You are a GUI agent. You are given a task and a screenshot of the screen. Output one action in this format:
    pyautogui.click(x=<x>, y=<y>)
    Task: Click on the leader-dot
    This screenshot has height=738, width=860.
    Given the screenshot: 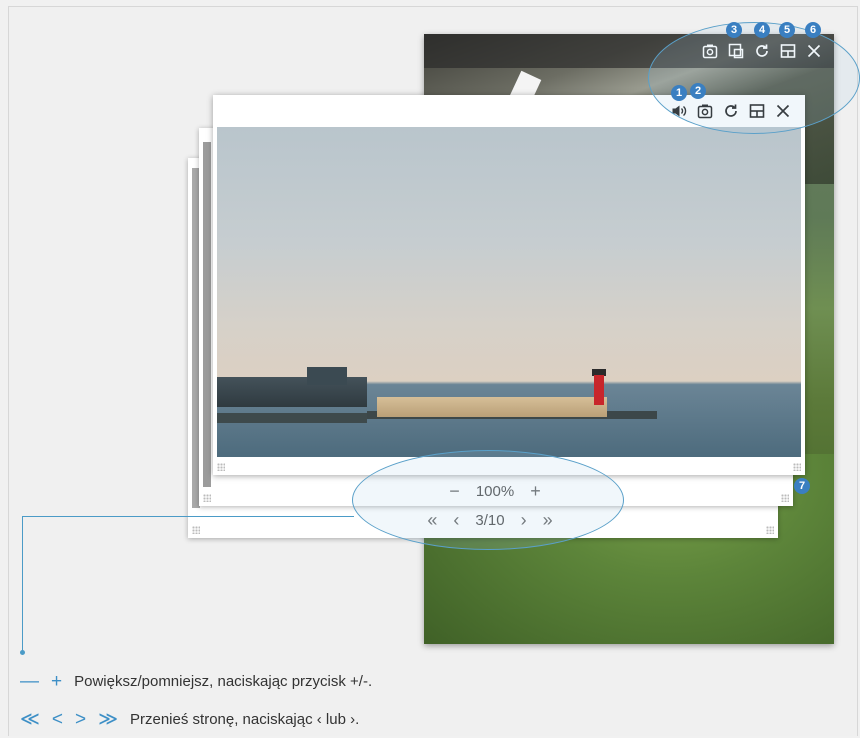 What is the action you would take?
    pyautogui.click(x=22, y=652)
    